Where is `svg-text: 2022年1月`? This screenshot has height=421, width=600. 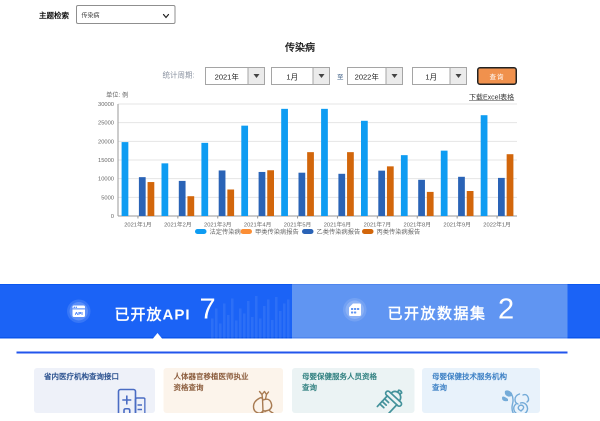 svg-text: 2022年1月 is located at coordinates (497, 225).